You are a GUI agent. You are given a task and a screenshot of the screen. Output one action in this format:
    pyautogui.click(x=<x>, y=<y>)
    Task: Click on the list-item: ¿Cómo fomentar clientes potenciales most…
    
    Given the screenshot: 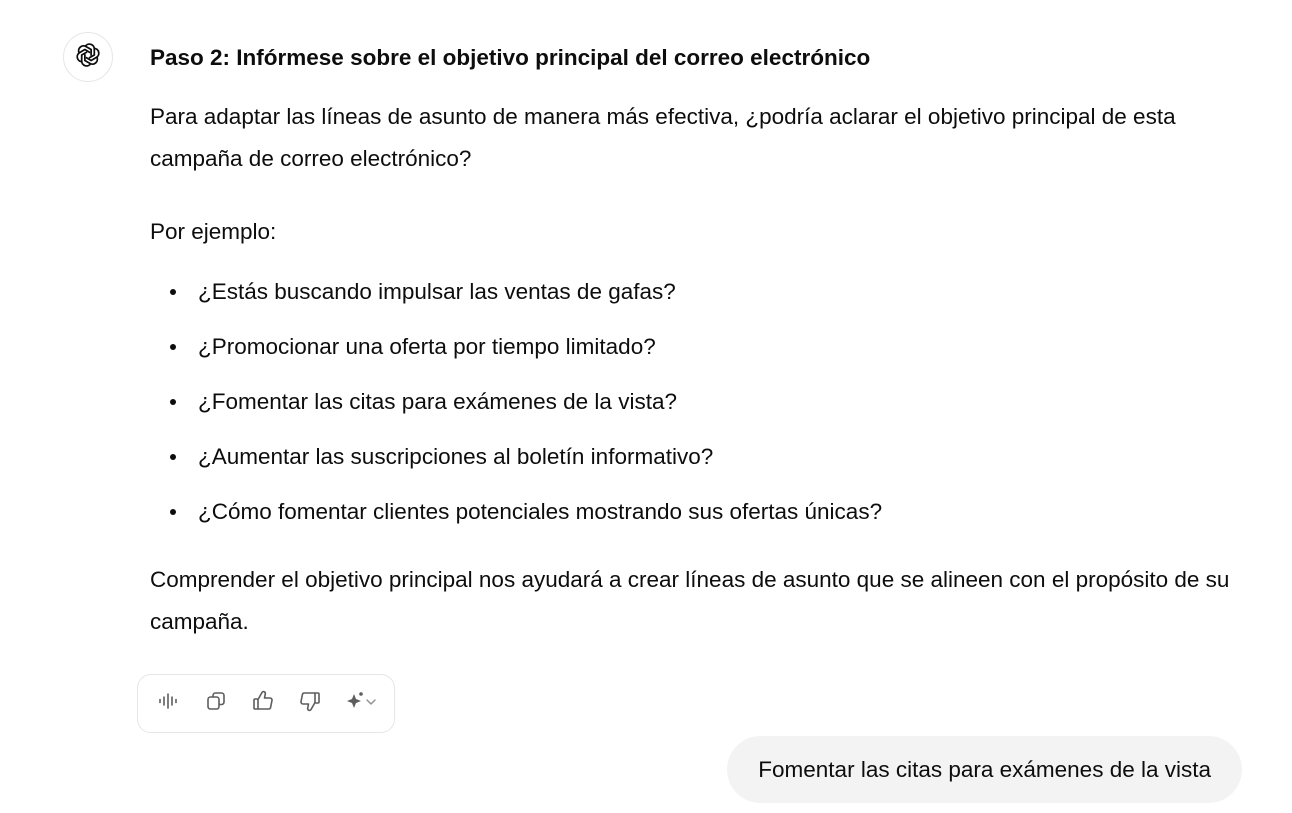 What is the action you would take?
    pyautogui.click(x=695, y=511)
    